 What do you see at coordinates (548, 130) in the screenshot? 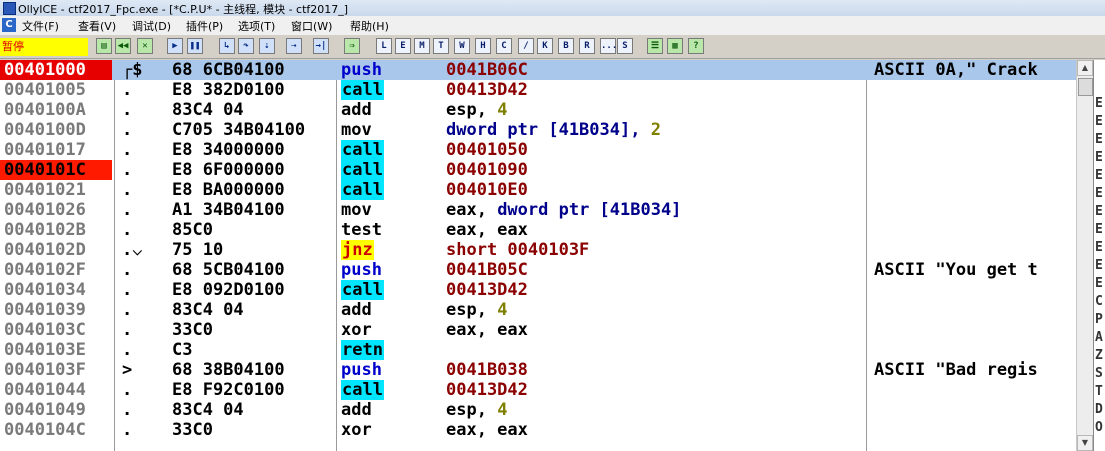
I see `operand-part: dword ptr [41B034],` at bounding box center [548, 130].